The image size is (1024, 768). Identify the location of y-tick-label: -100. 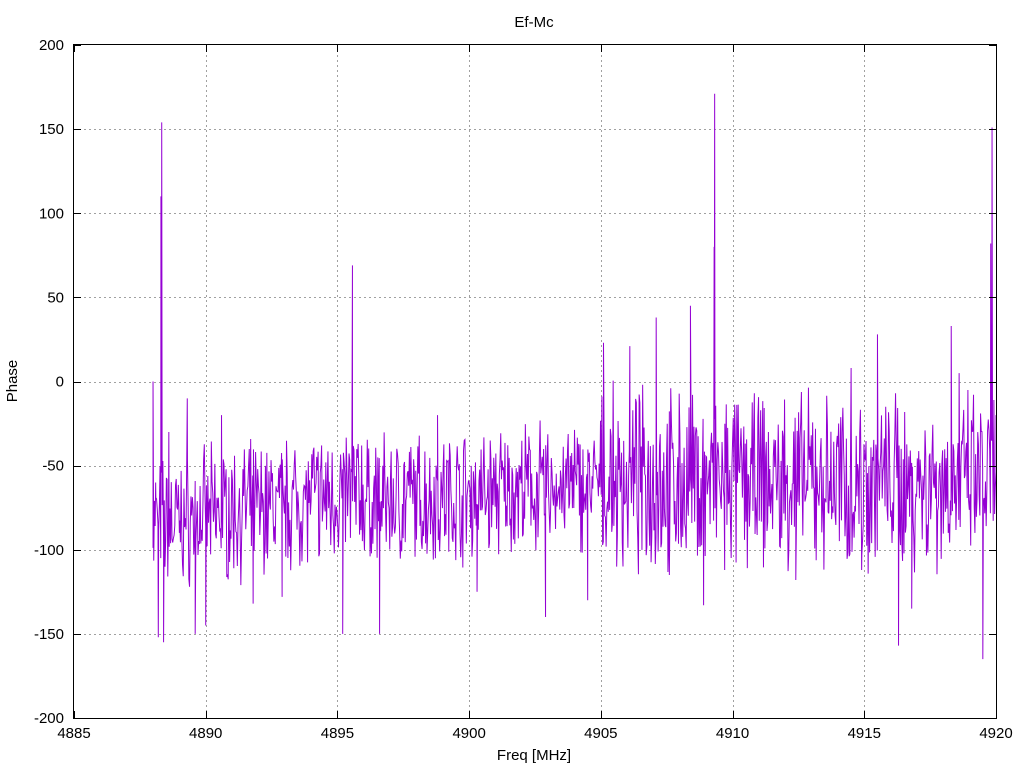
(49, 550).